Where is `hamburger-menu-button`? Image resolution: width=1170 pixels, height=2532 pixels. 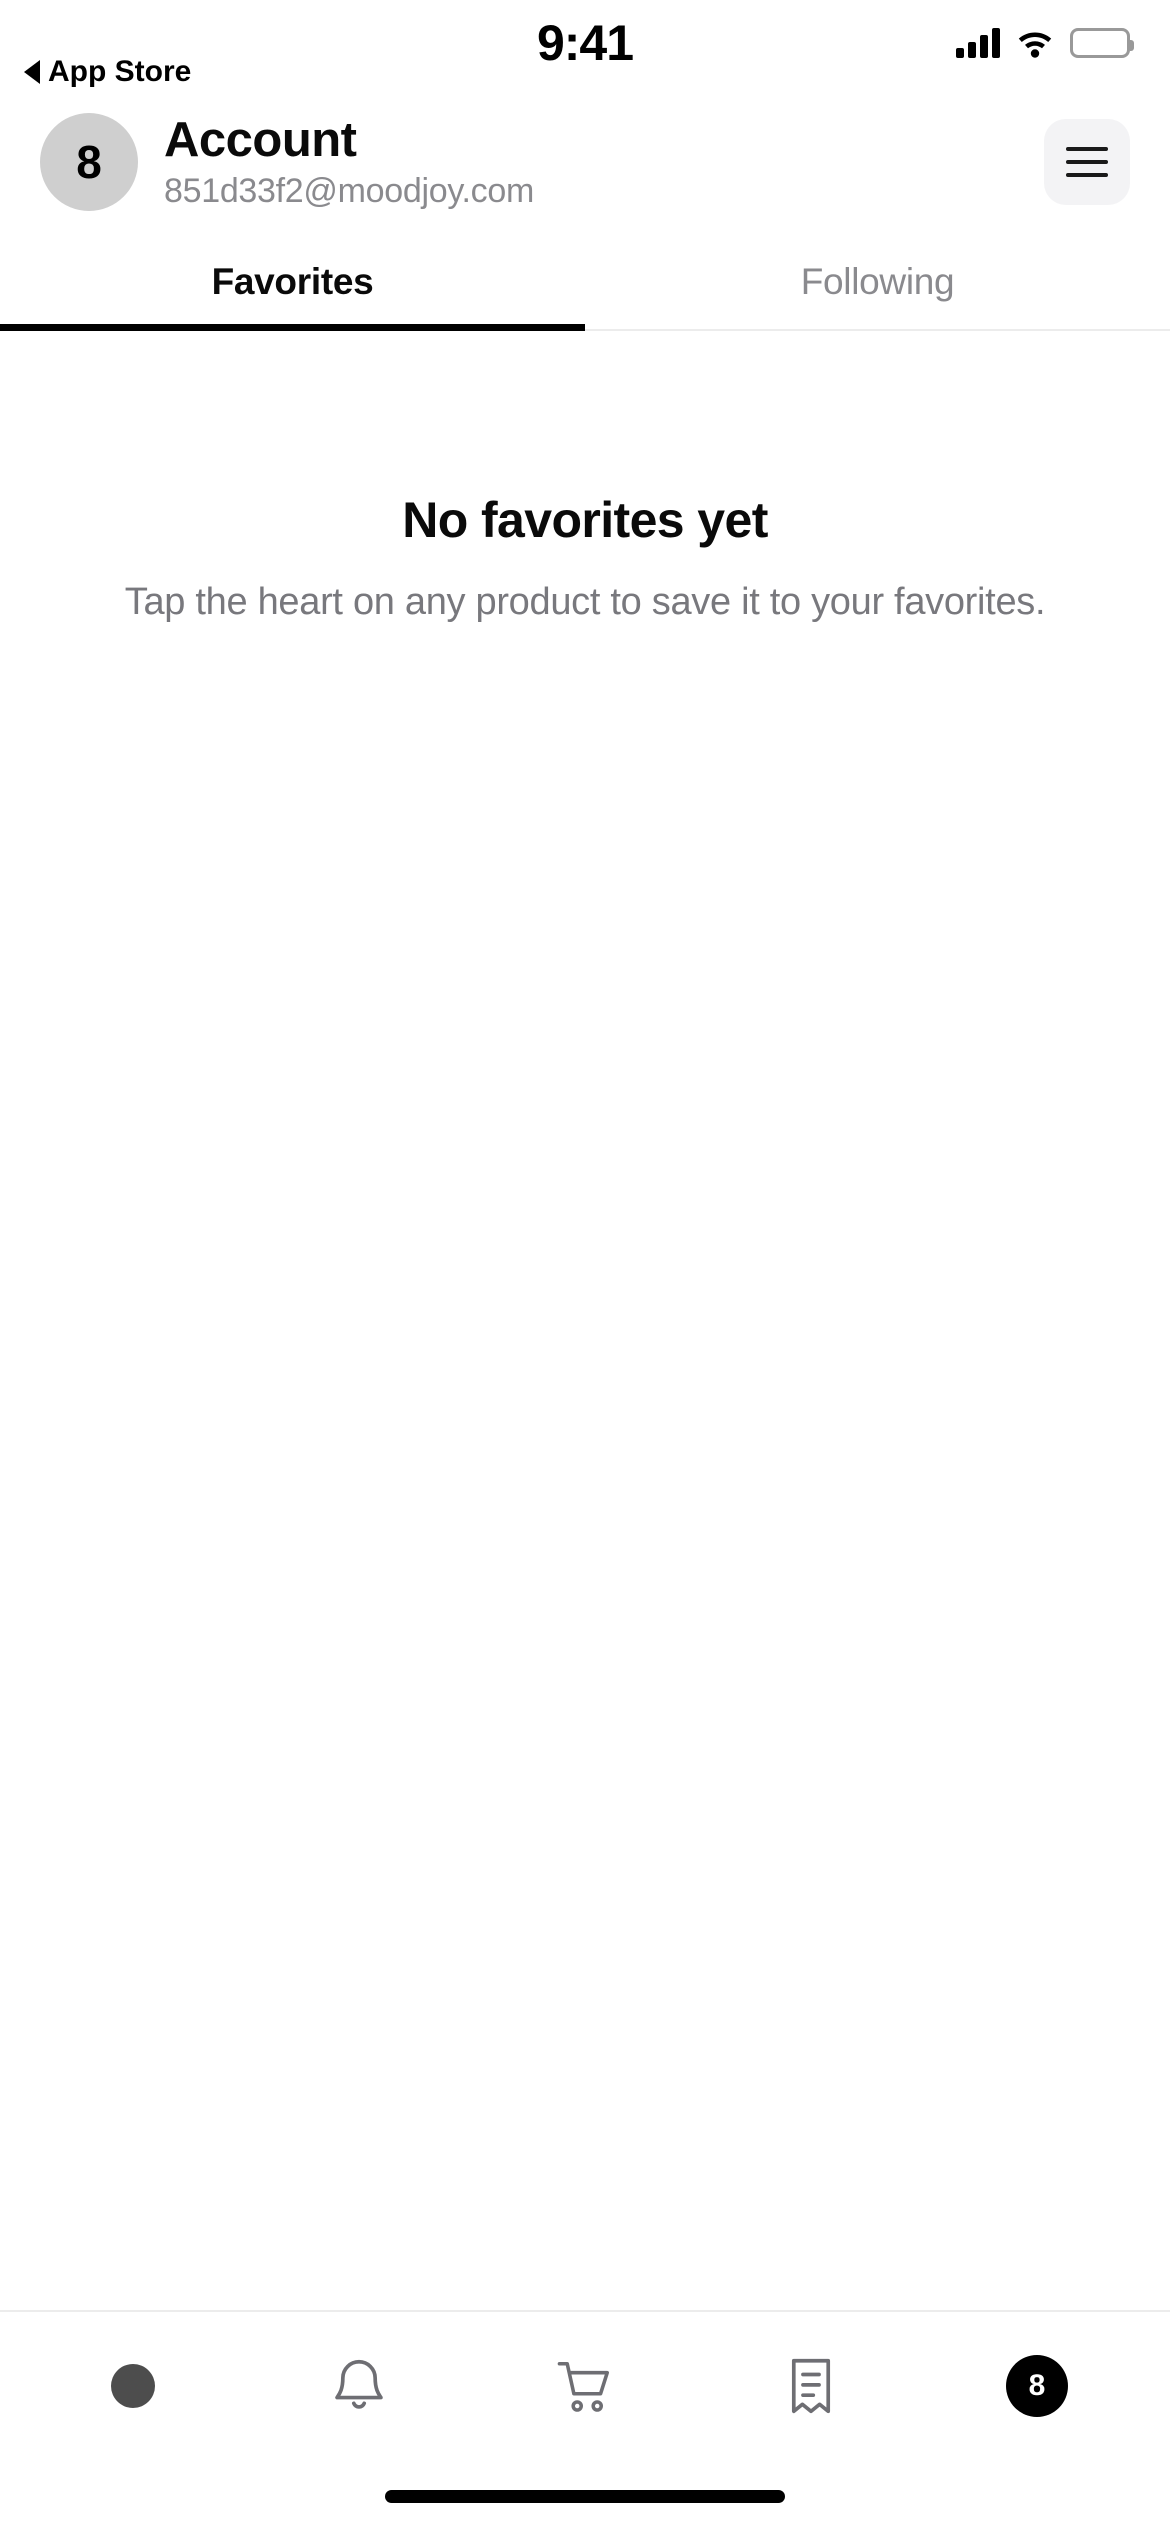
hamburger-menu-button is located at coordinates (1087, 161).